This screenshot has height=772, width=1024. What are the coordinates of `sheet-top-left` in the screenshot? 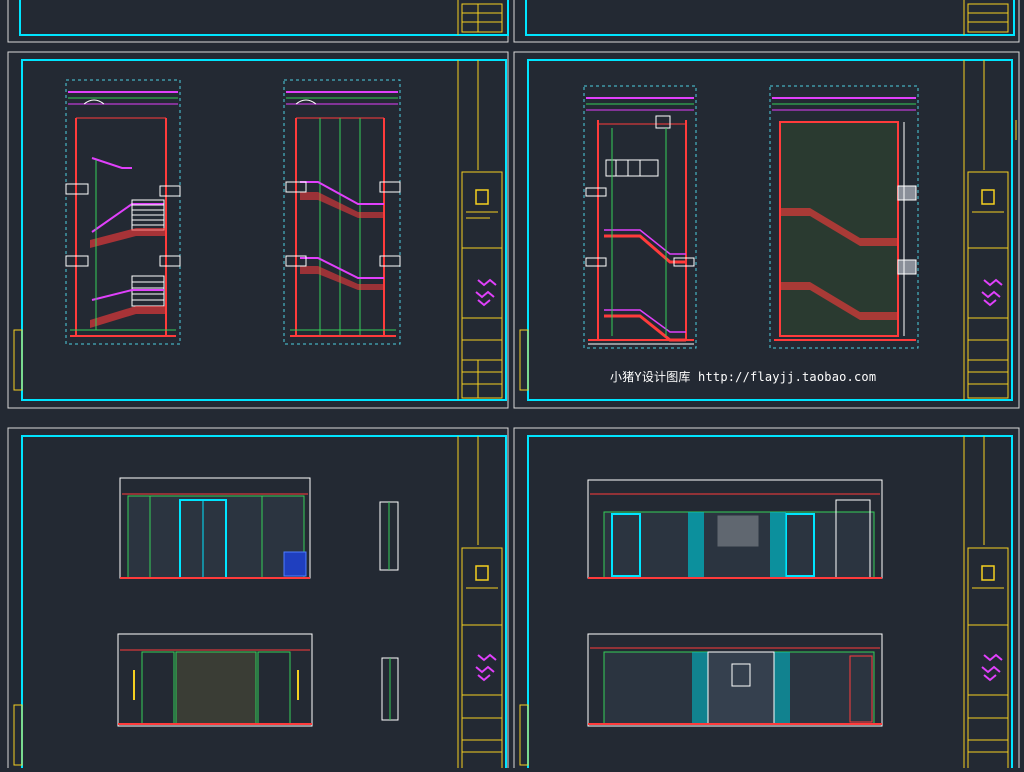 It's located at (258, 21).